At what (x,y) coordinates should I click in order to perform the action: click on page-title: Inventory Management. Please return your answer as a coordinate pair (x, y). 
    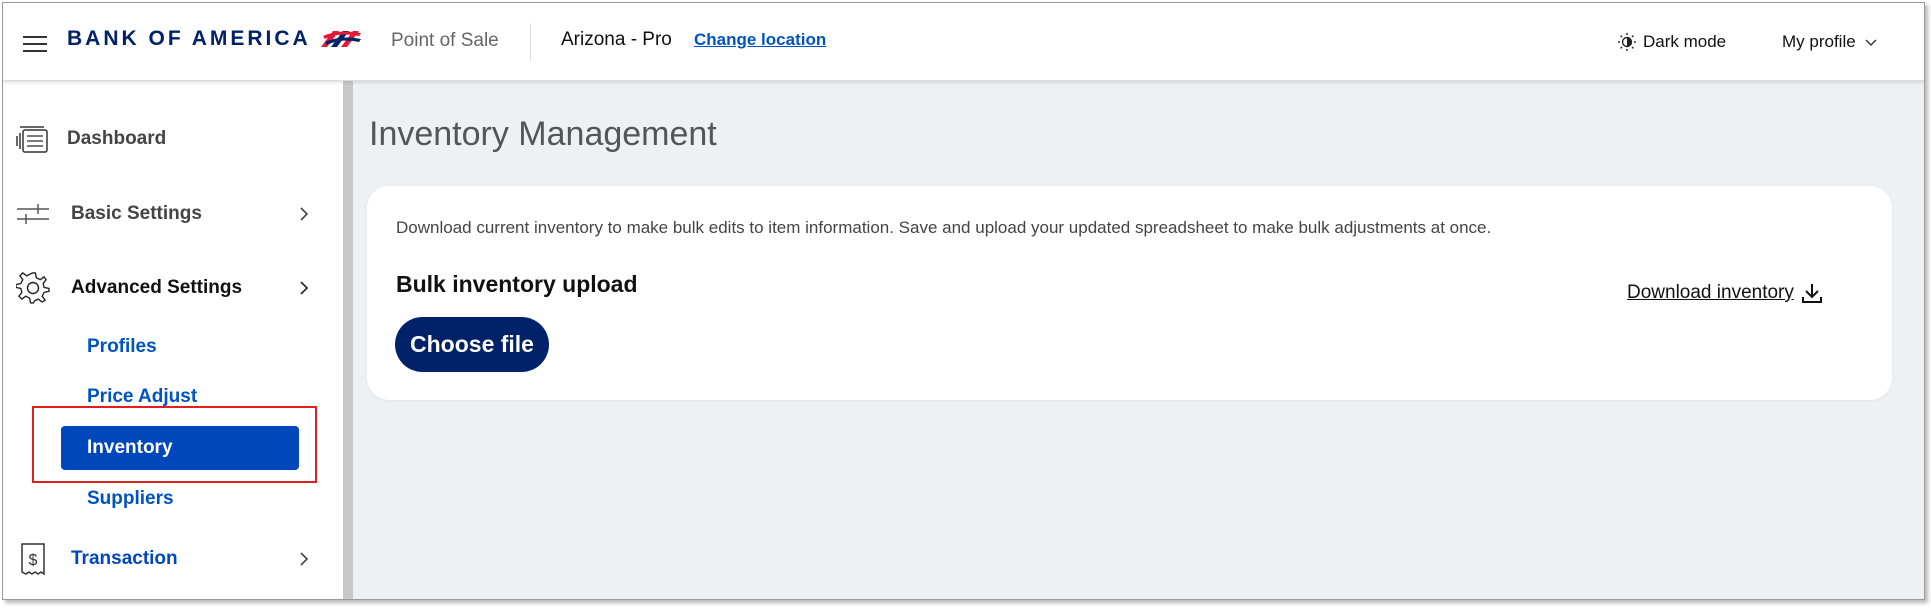
    Looking at the image, I should click on (543, 134).